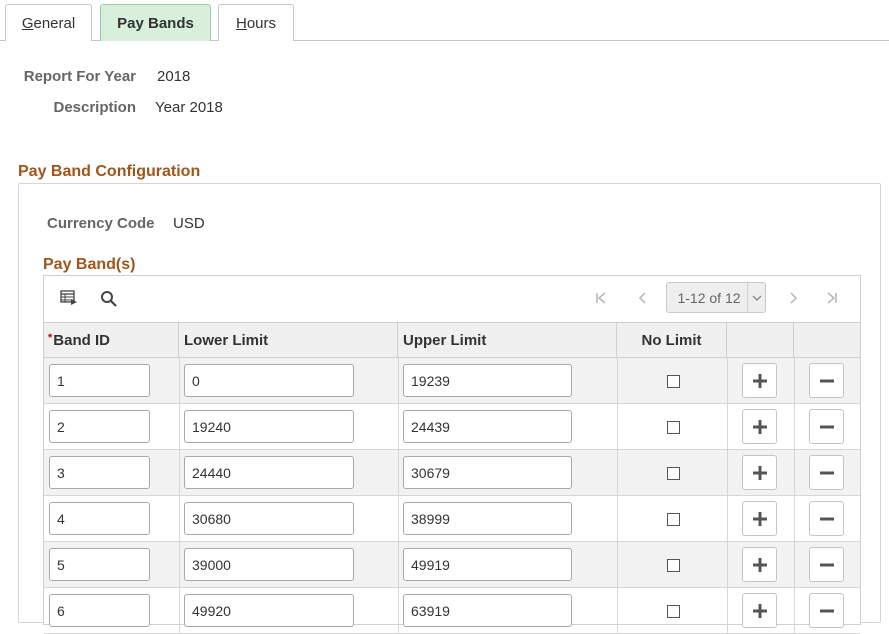 Image resolution: width=889 pixels, height=634 pixels. What do you see at coordinates (94, 107) in the screenshot?
I see `description-label: Description` at bounding box center [94, 107].